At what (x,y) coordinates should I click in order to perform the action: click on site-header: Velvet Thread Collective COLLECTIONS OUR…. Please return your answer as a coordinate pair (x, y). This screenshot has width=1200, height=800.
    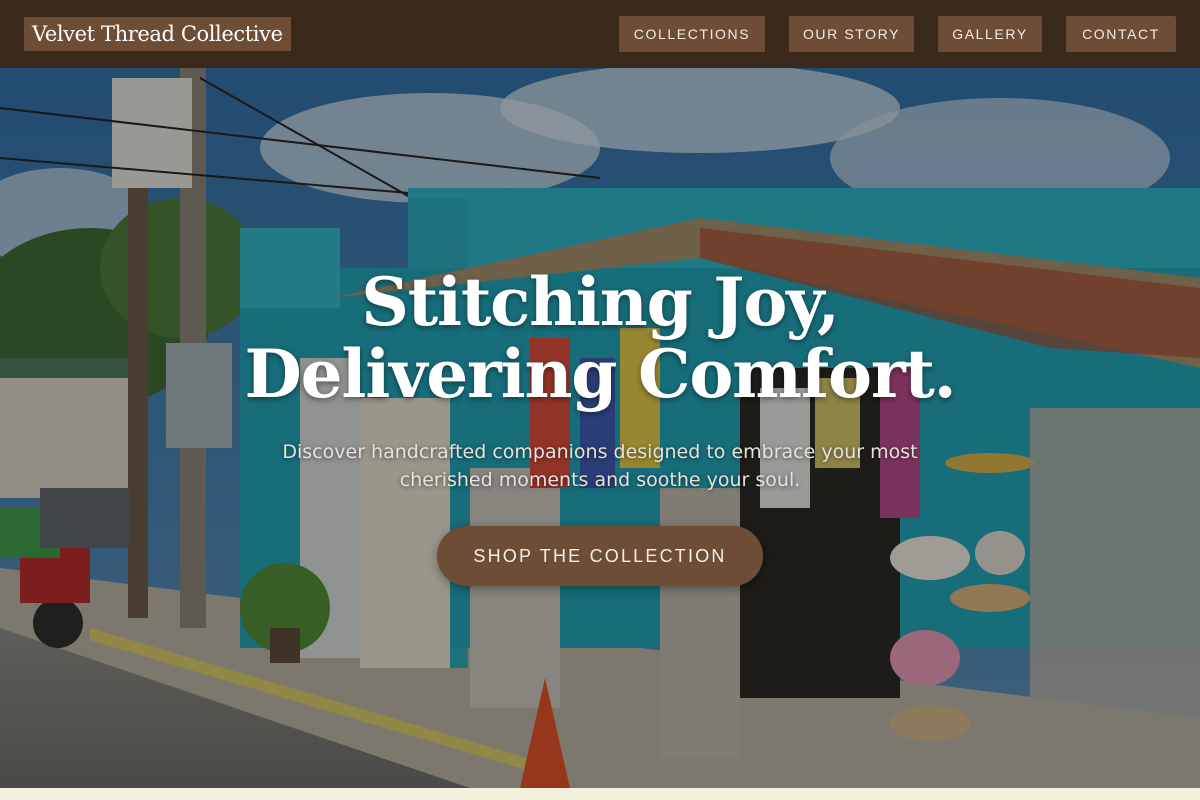
    Looking at the image, I should click on (600, 34).